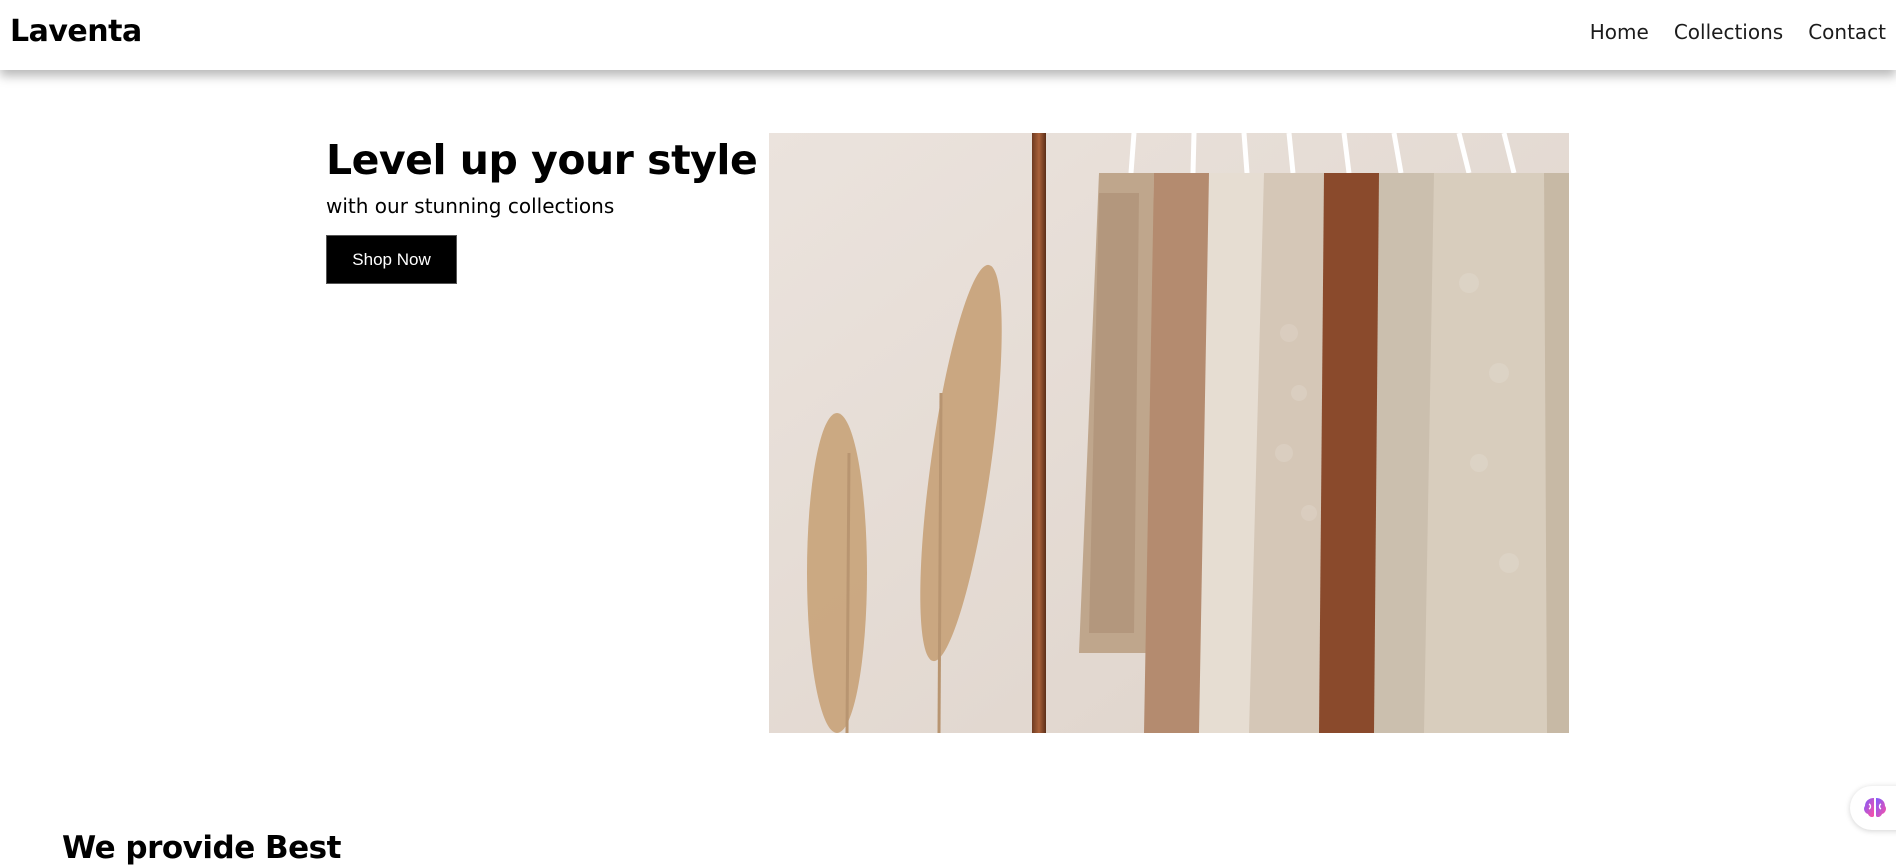 The image size is (1896, 867). I want to click on brand-logo: Laventa, so click(76, 31).